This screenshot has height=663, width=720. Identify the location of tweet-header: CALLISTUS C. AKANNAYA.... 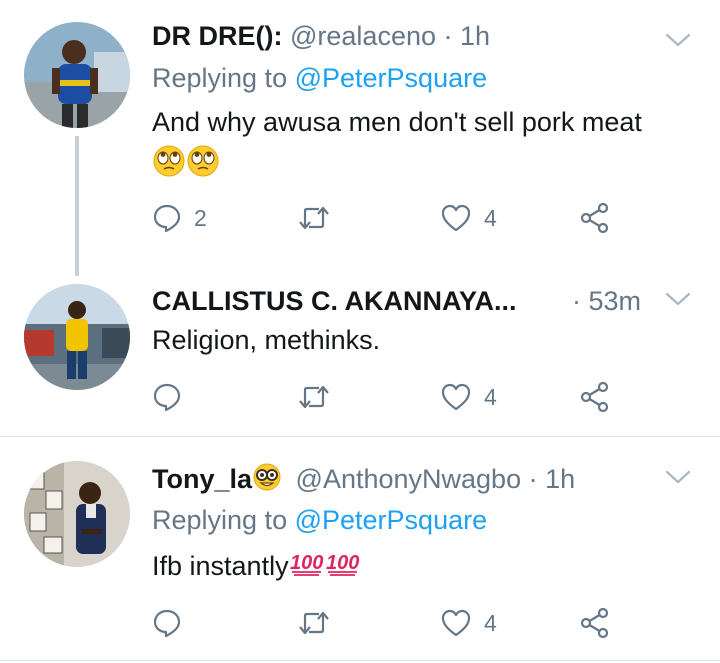
(334, 301).